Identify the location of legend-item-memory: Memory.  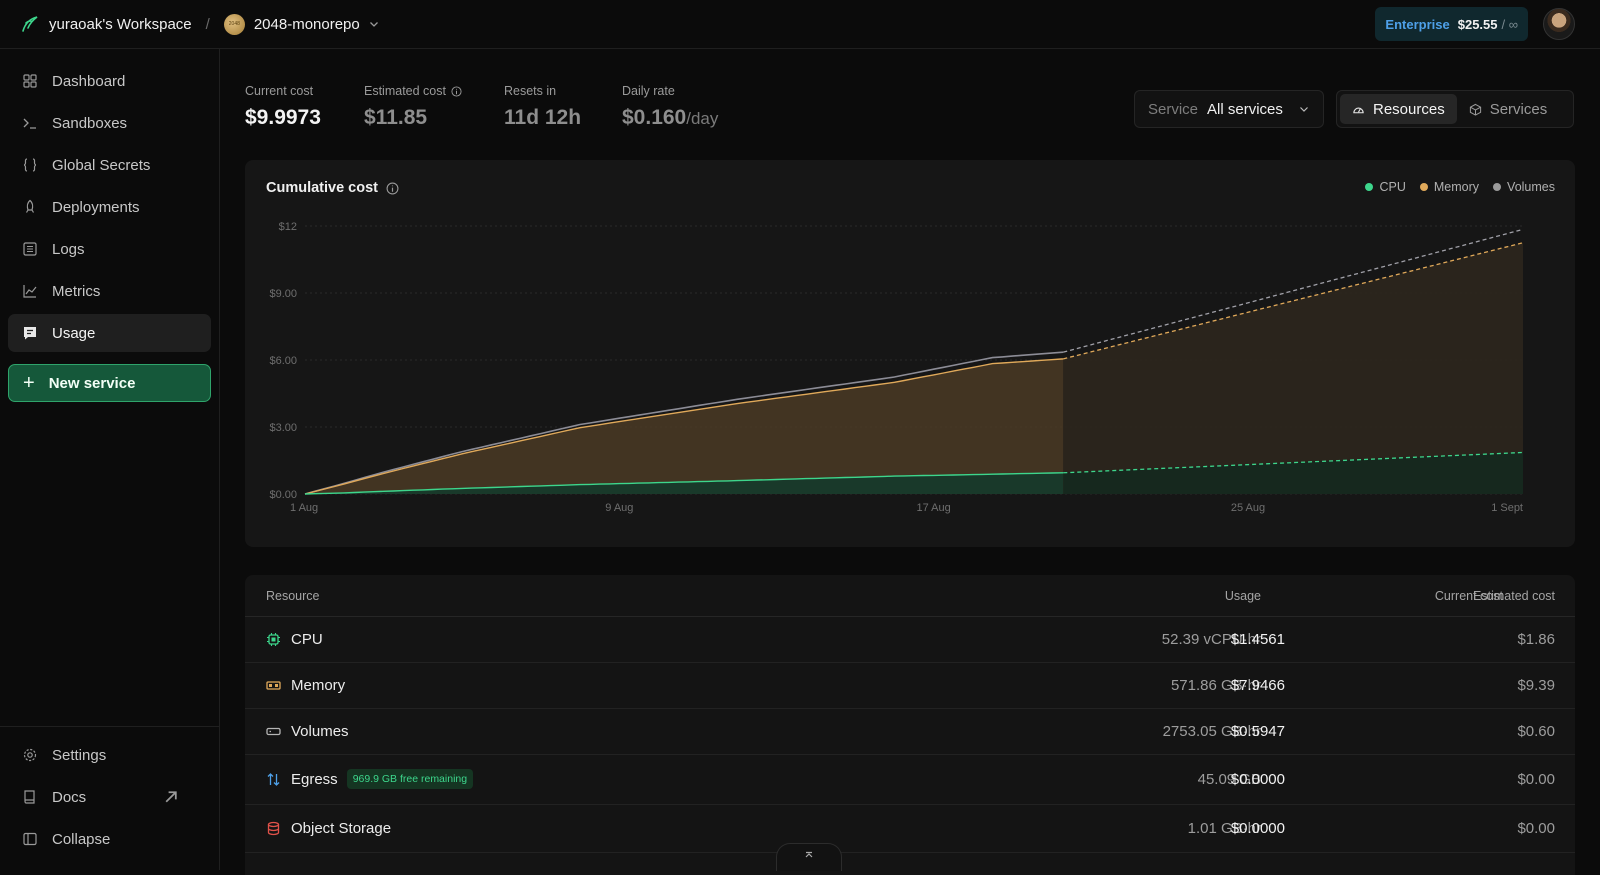
(1449, 187).